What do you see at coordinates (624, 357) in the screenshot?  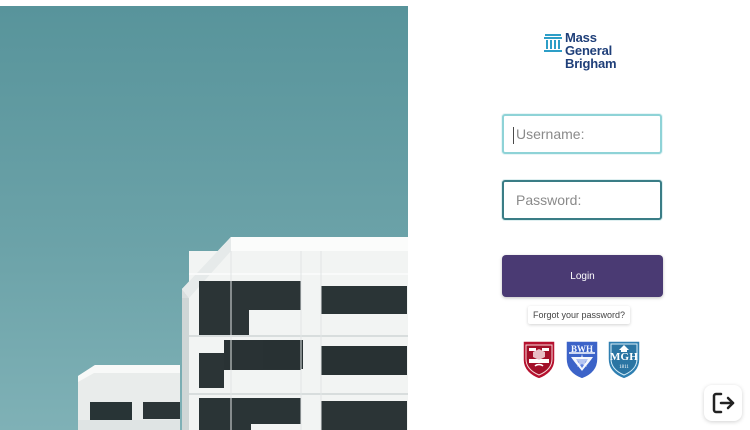 I see `mgh-label: MGH` at bounding box center [624, 357].